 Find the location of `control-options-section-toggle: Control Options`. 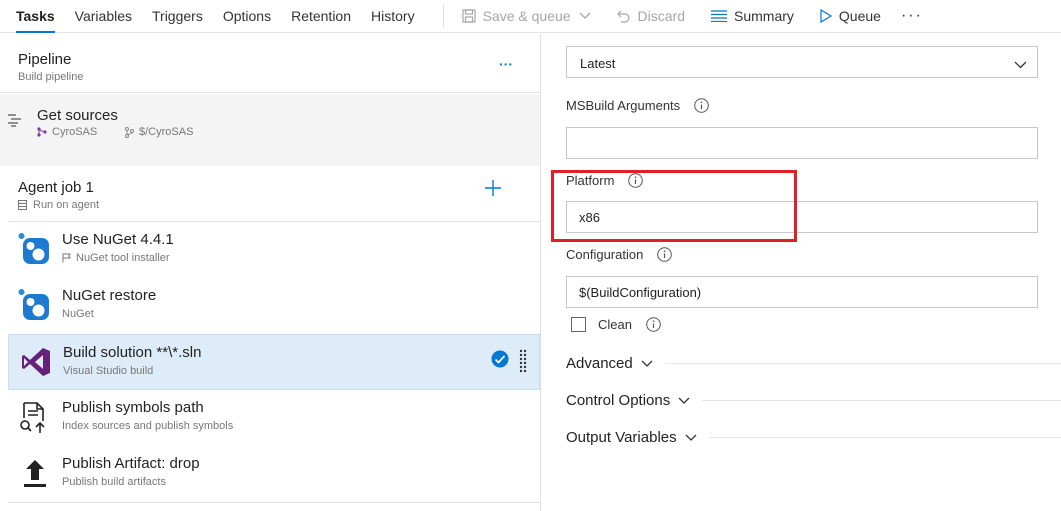

control-options-section-toggle: Control Options is located at coordinates (813, 400).